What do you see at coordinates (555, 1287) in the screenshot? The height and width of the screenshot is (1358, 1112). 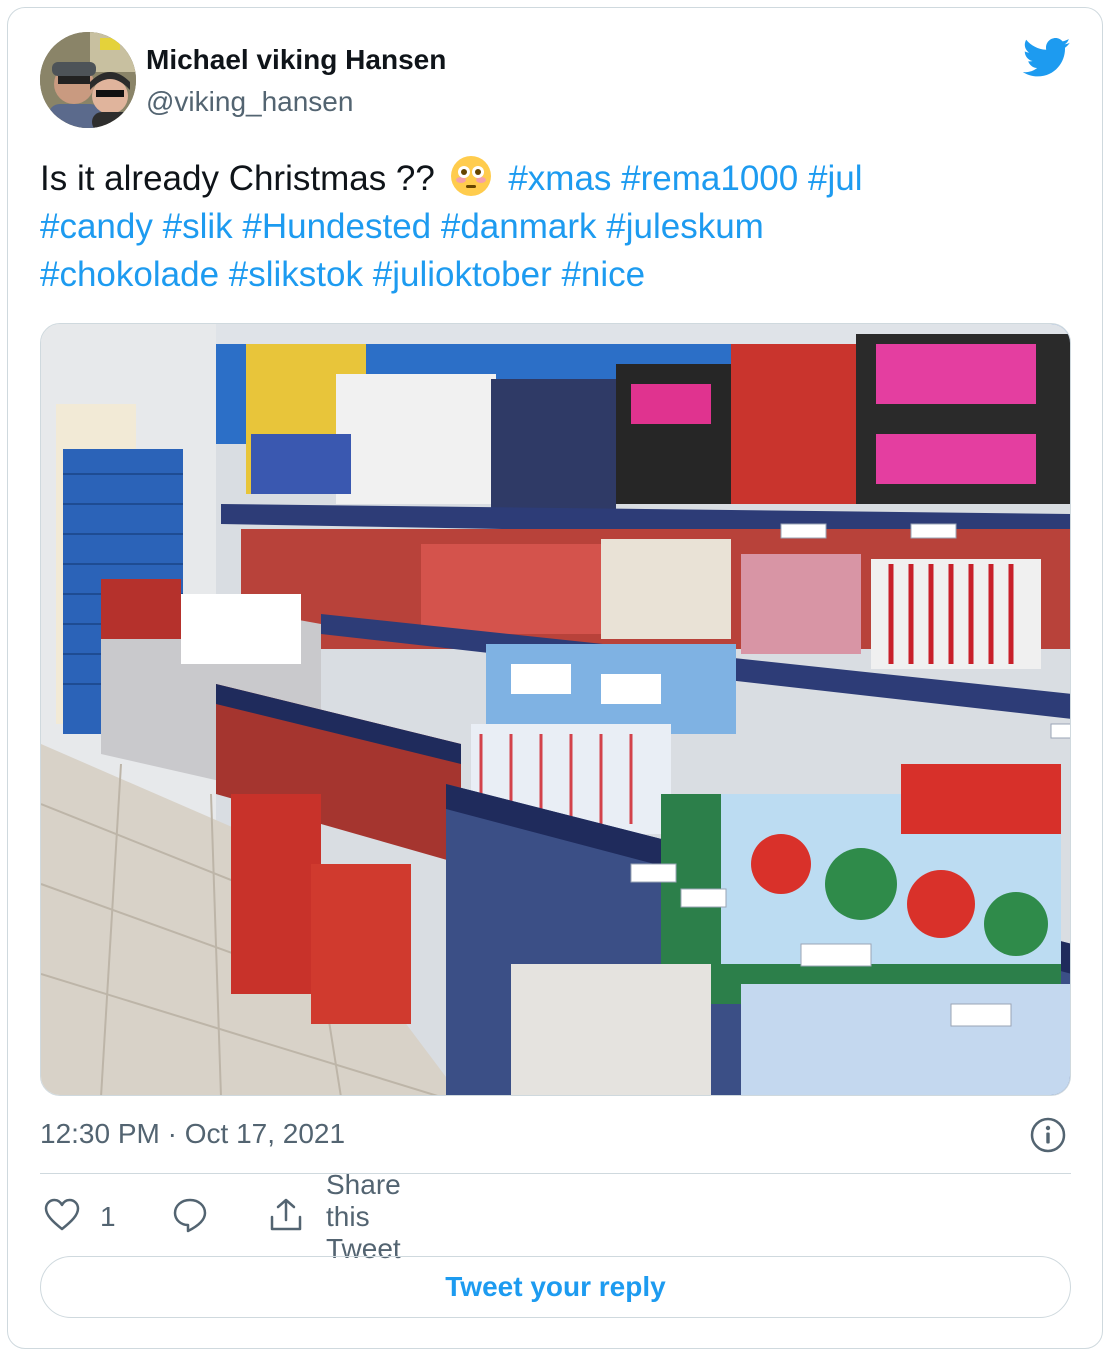 I see `tweet-your-reply-button: Tweet your reply` at bounding box center [555, 1287].